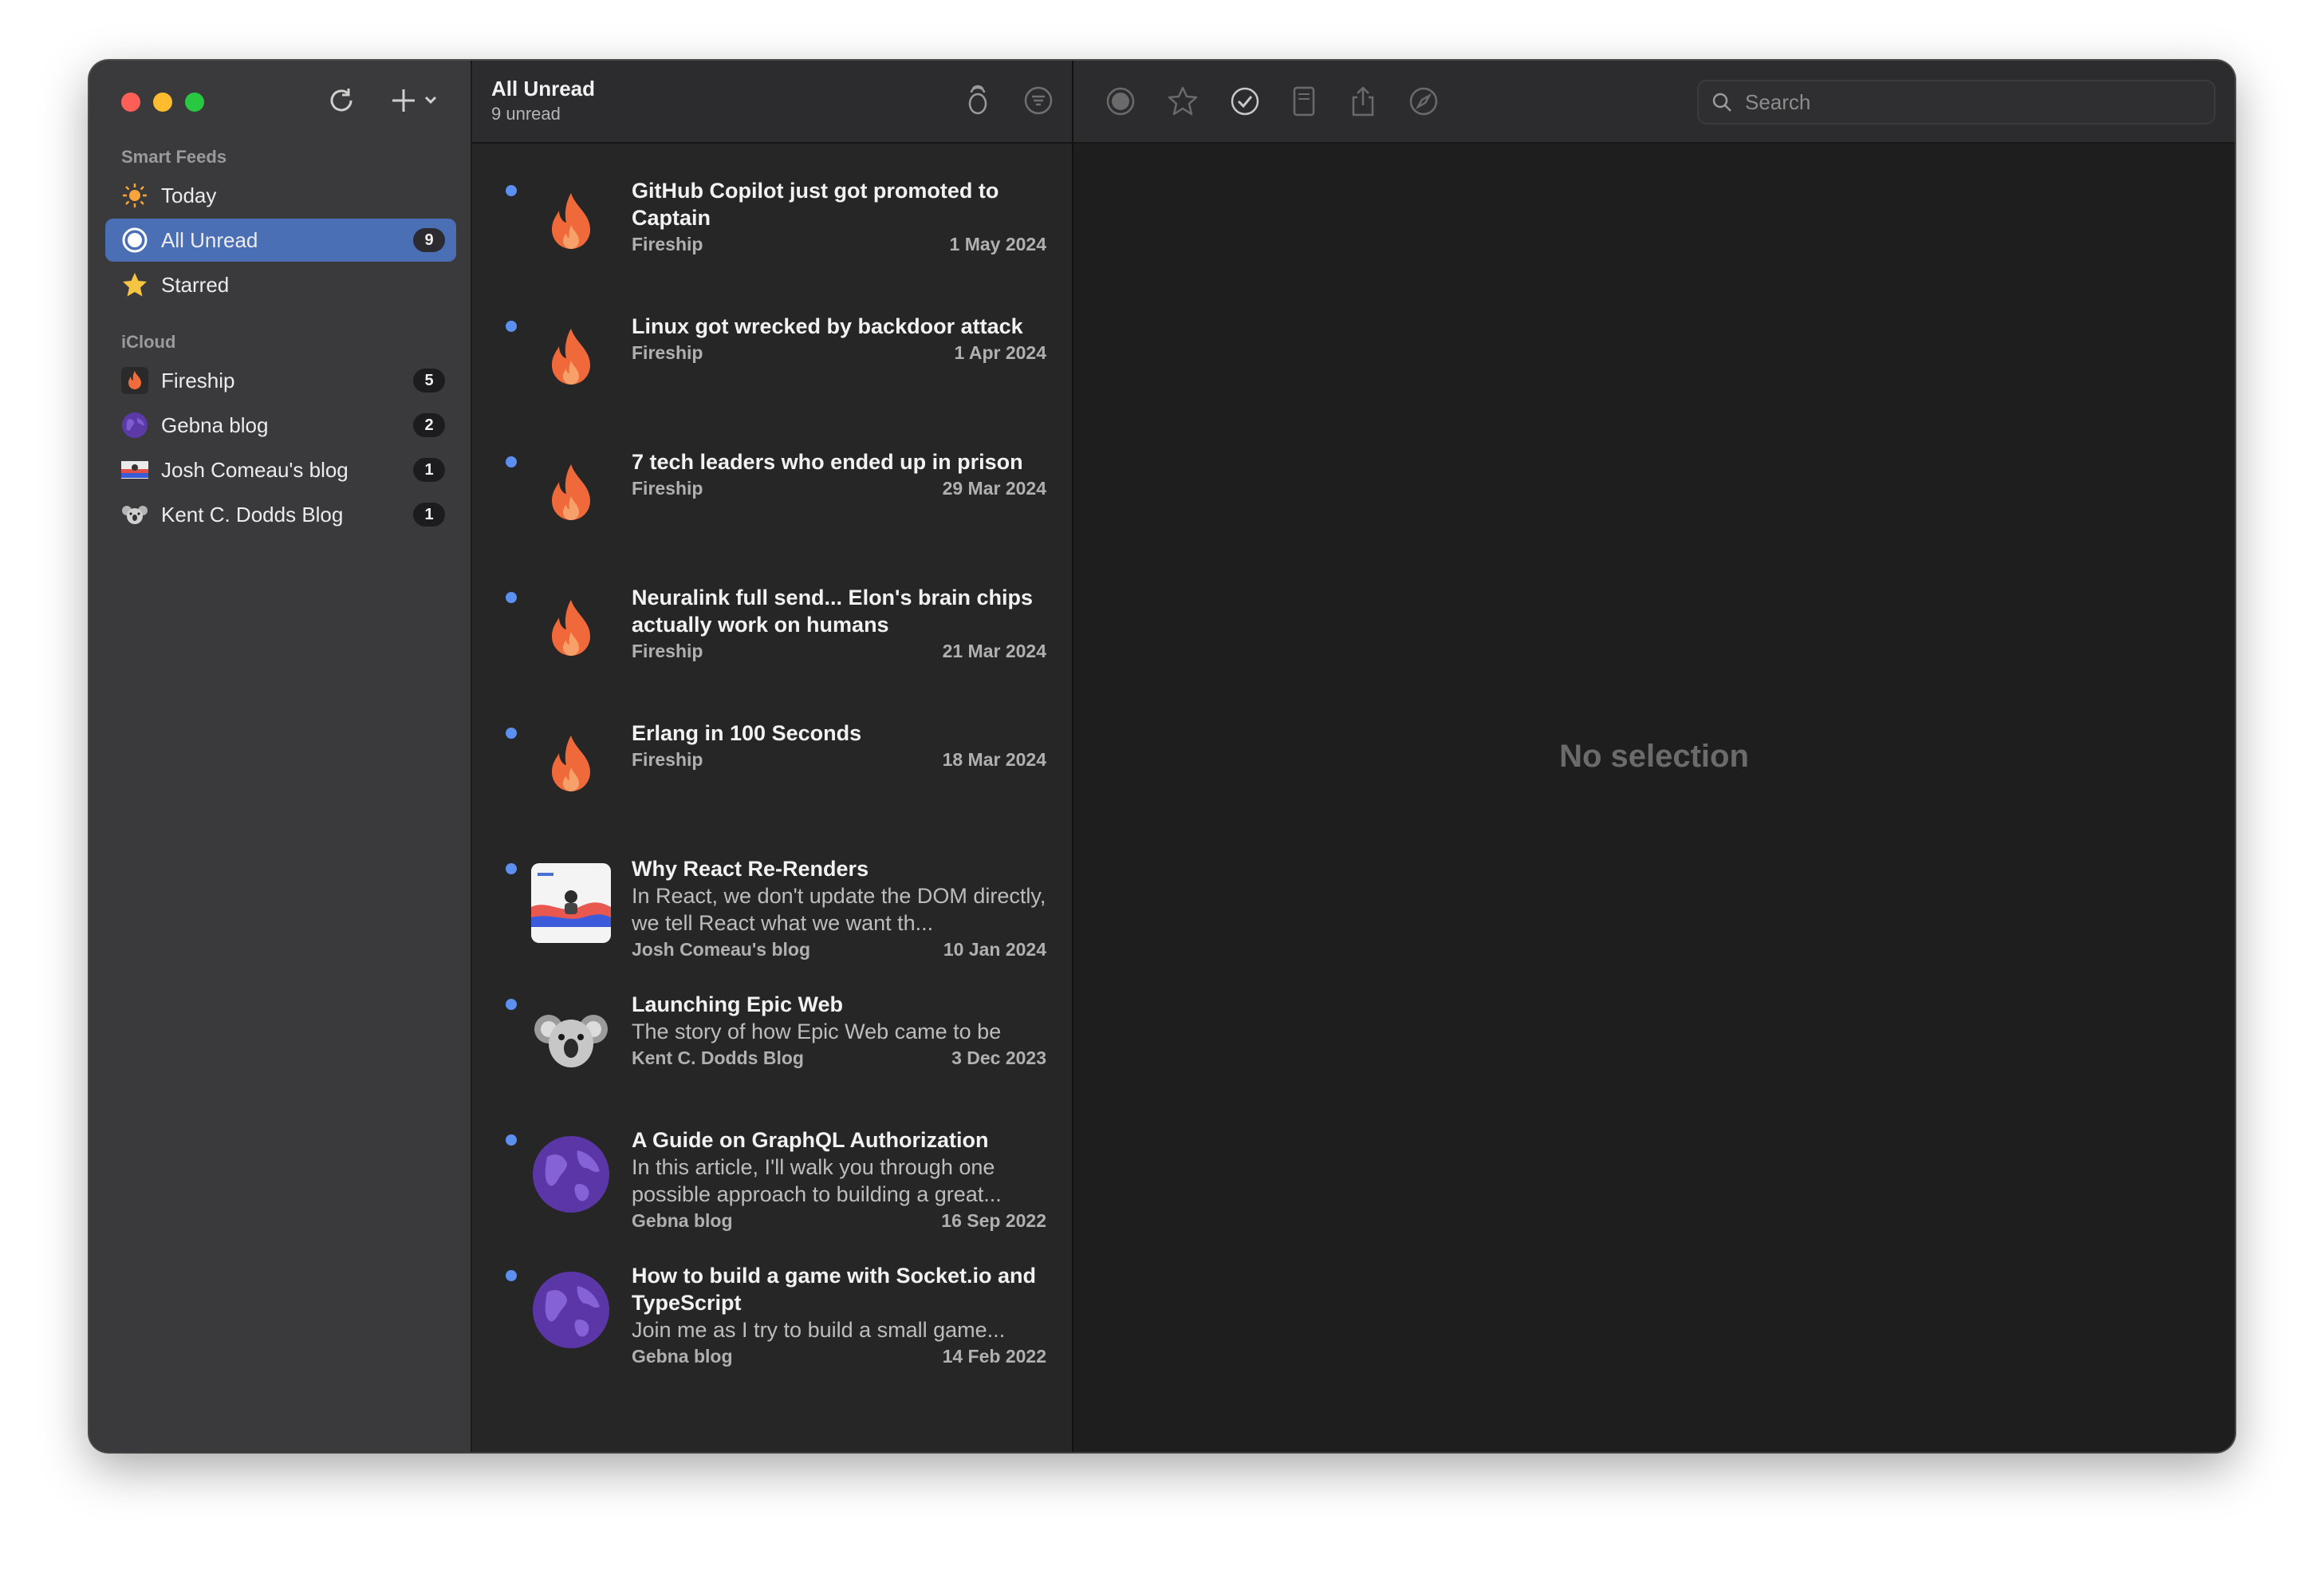 The width and height of the screenshot is (2324, 1570). I want to click on article-date: 14 Feb 2022, so click(994, 1356).